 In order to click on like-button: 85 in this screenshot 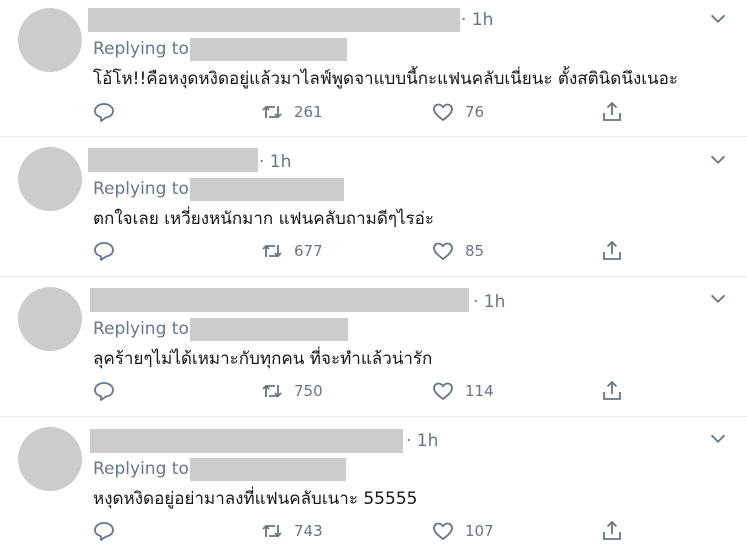, I will do `click(457, 251)`.